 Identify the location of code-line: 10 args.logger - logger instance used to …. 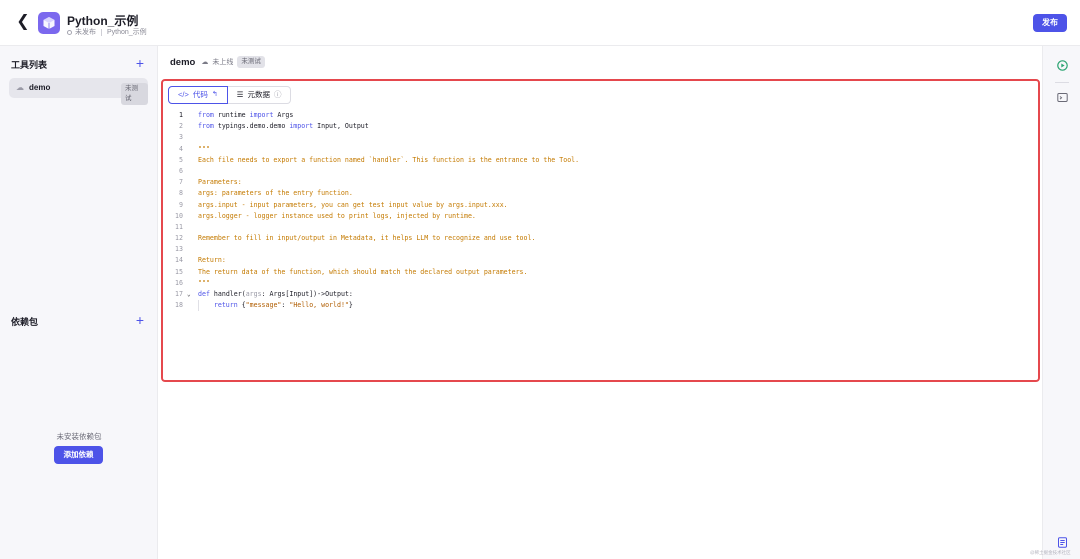
(598, 216).